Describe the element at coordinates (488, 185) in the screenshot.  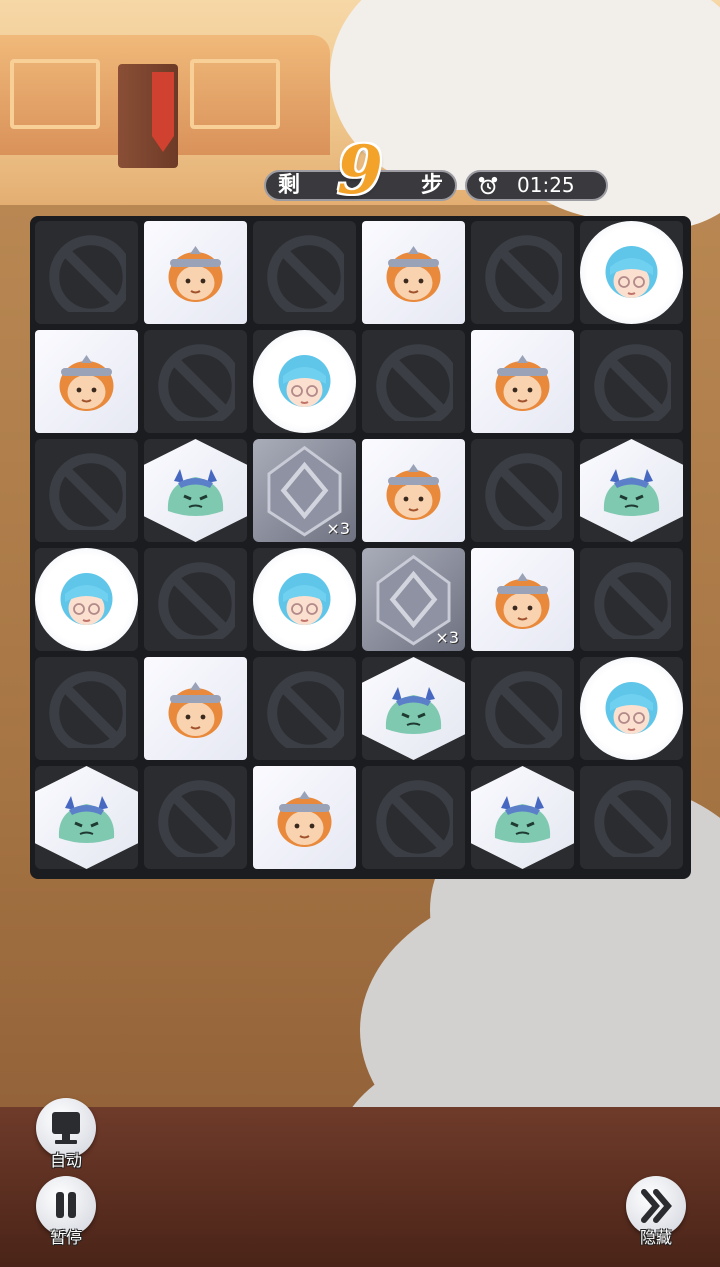
I see `alarm-clock-icon` at that location.